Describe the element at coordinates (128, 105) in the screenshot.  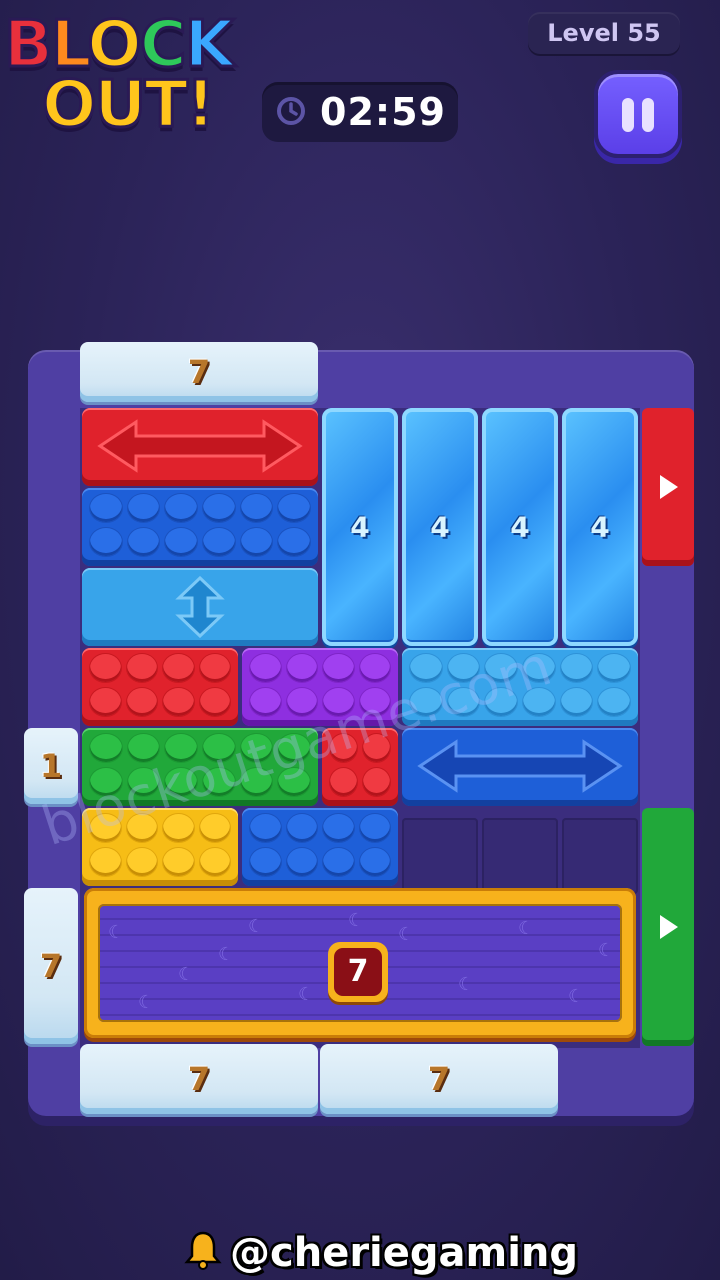
I see `logo-line-2: OUT!` at that location.